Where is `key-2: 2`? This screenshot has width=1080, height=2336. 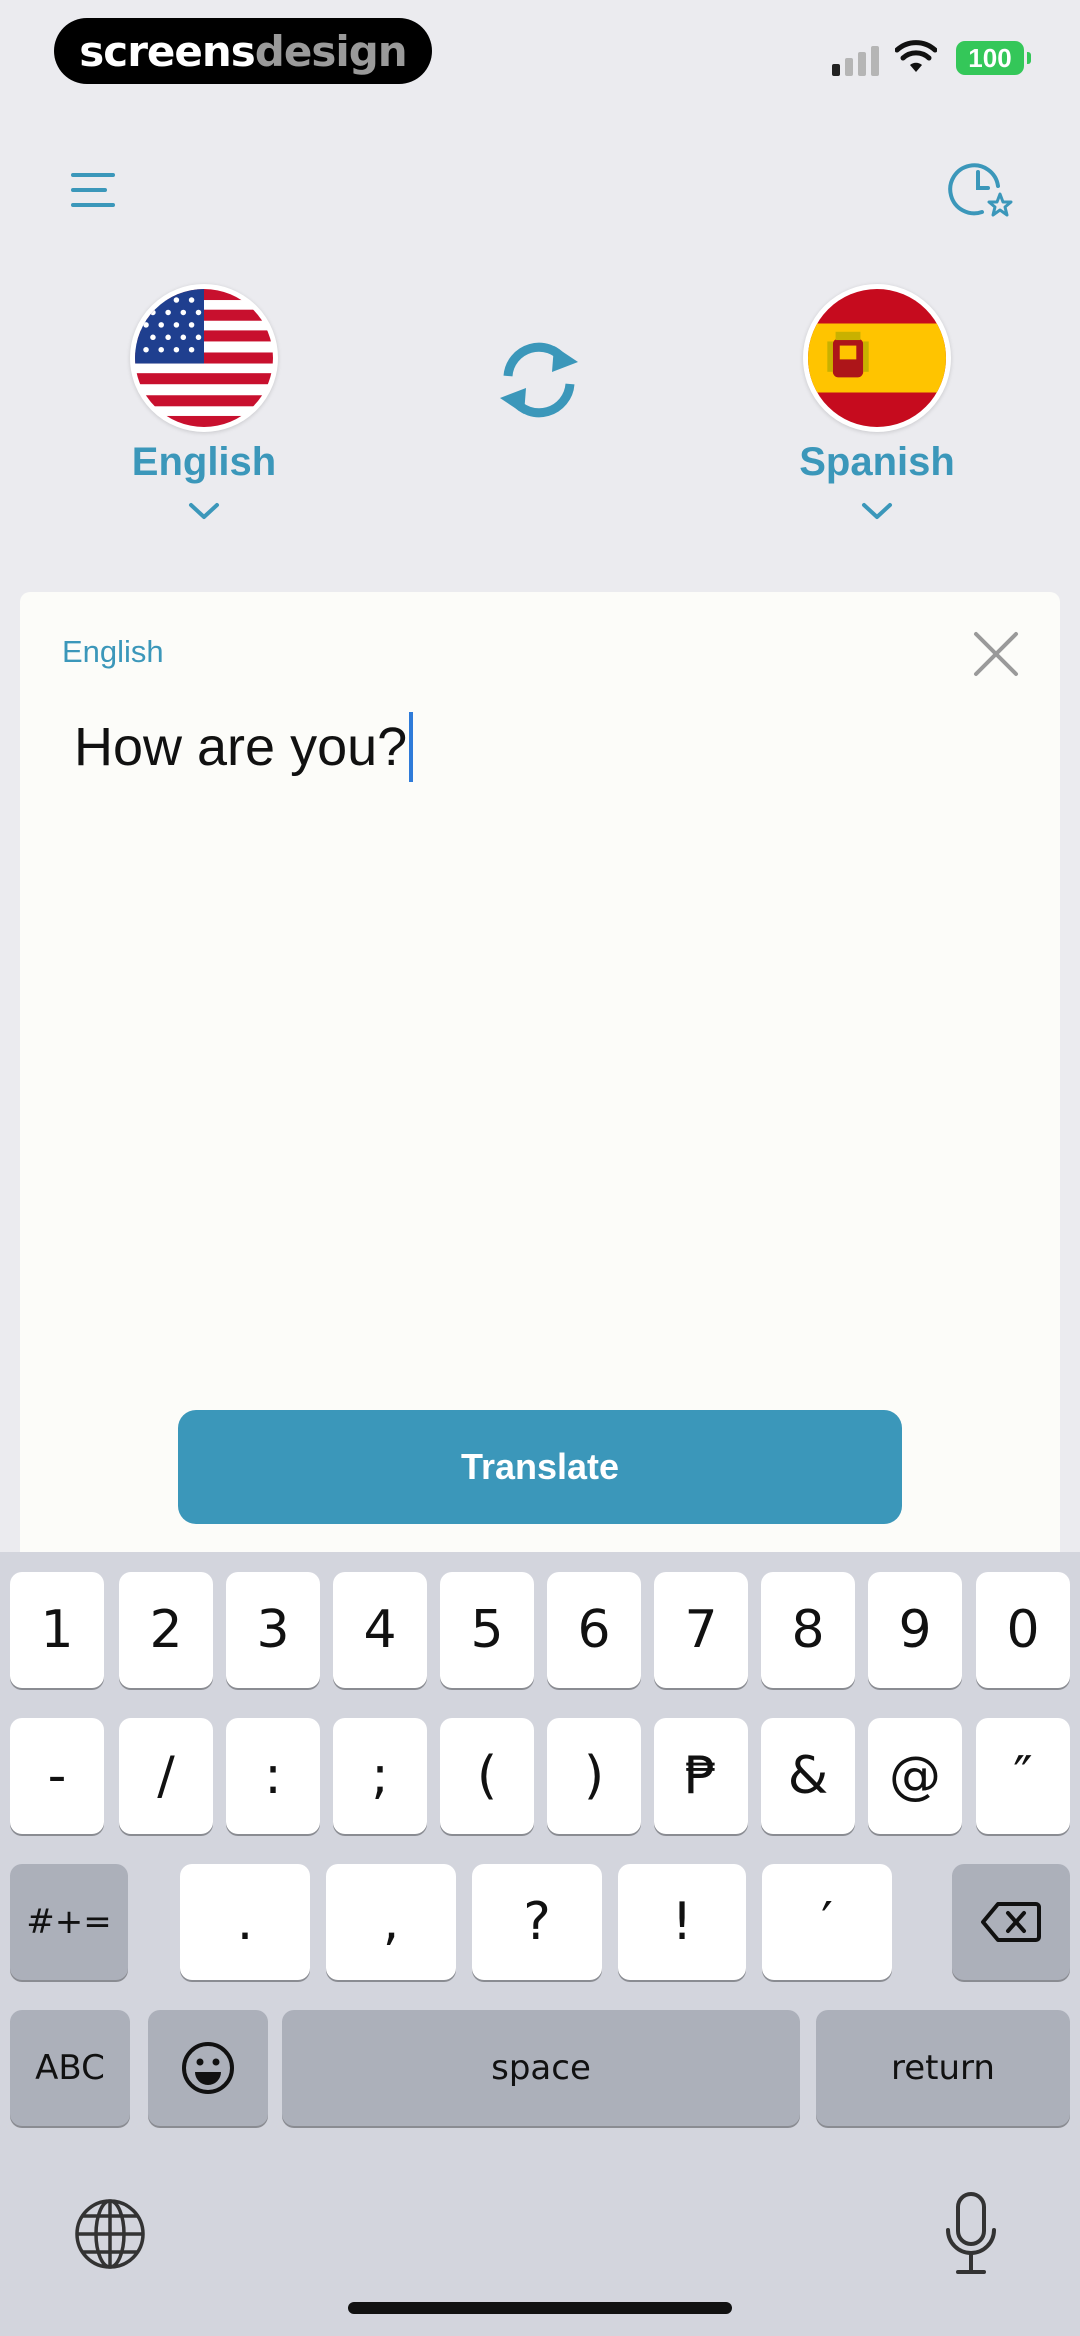 key-2: 2 is located at coordinates (166, 1630).